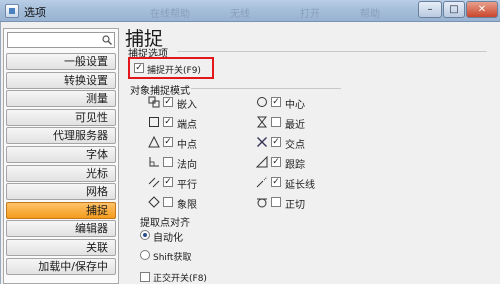  I want to click on sidebar-item-conversion: 转换设置, so click(61, 80).